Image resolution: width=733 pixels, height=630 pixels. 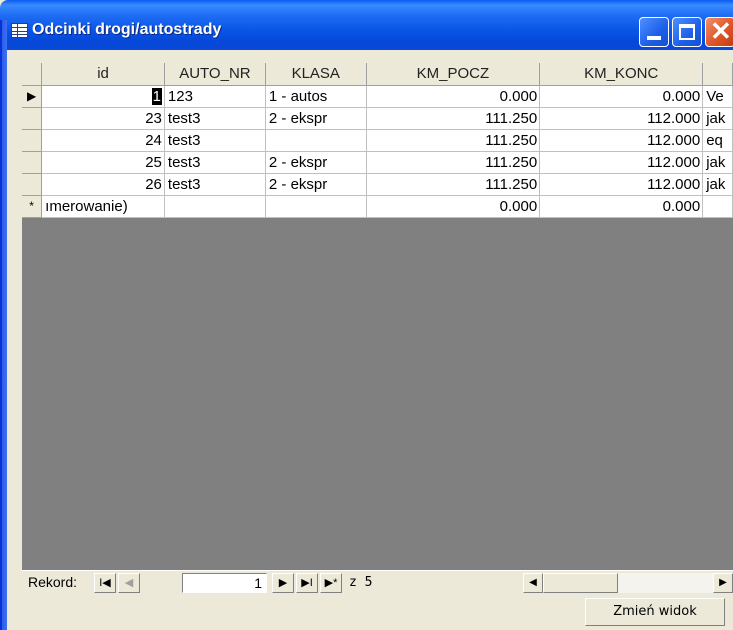 I want to click on table-row: 26 test3 2 - ekspr 111.250 112.000 jak, so click(x=377, y=184).